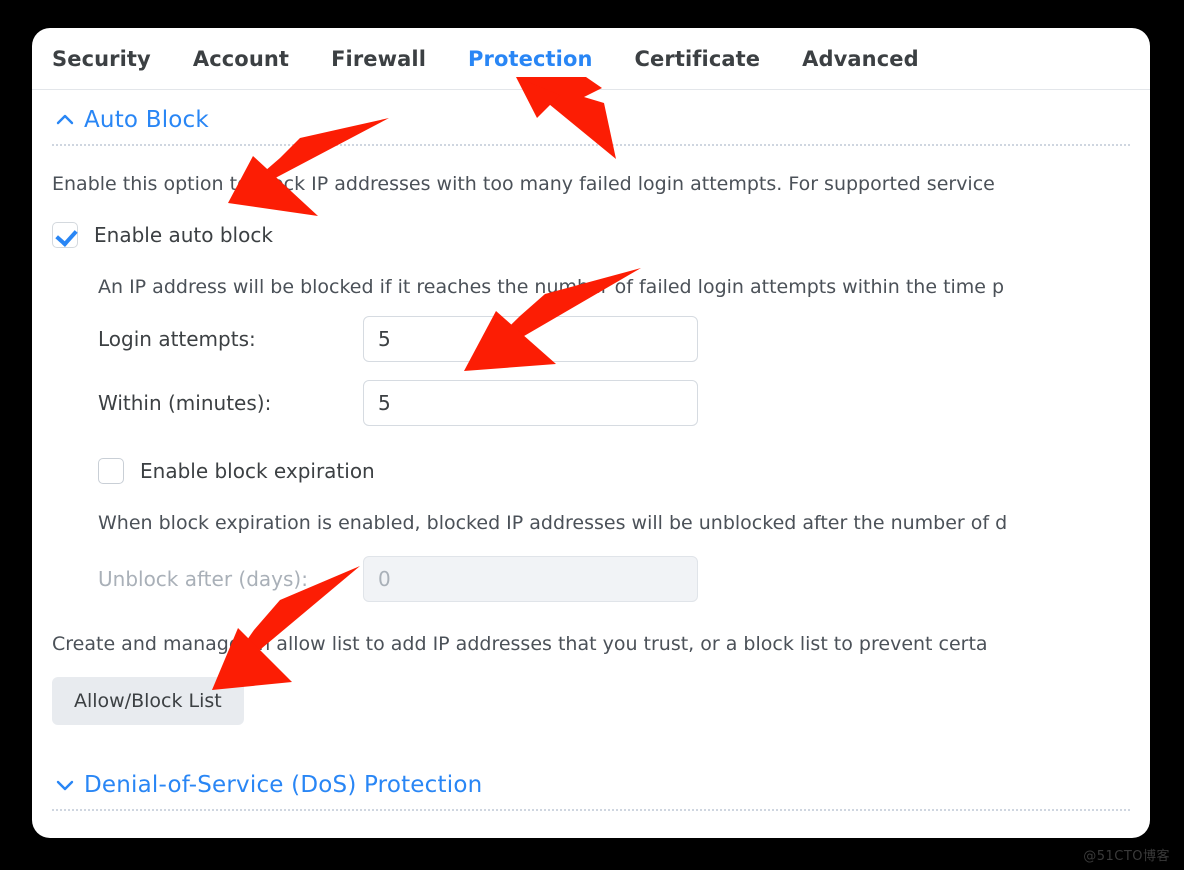  Describe the element at coordinates (203, 578) in the screenshot. I see `unblock-after-label: Unblock after (days):` at that location.